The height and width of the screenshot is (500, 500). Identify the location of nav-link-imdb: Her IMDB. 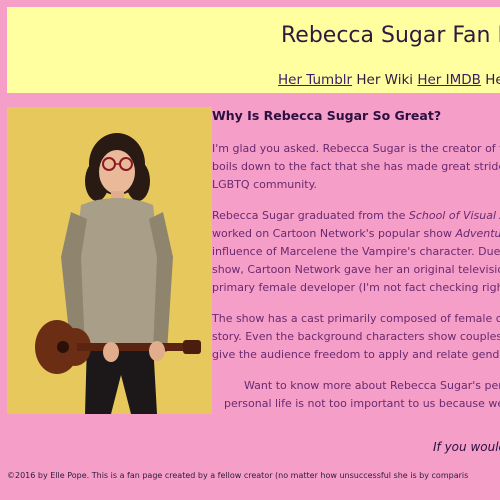
(449, 80).